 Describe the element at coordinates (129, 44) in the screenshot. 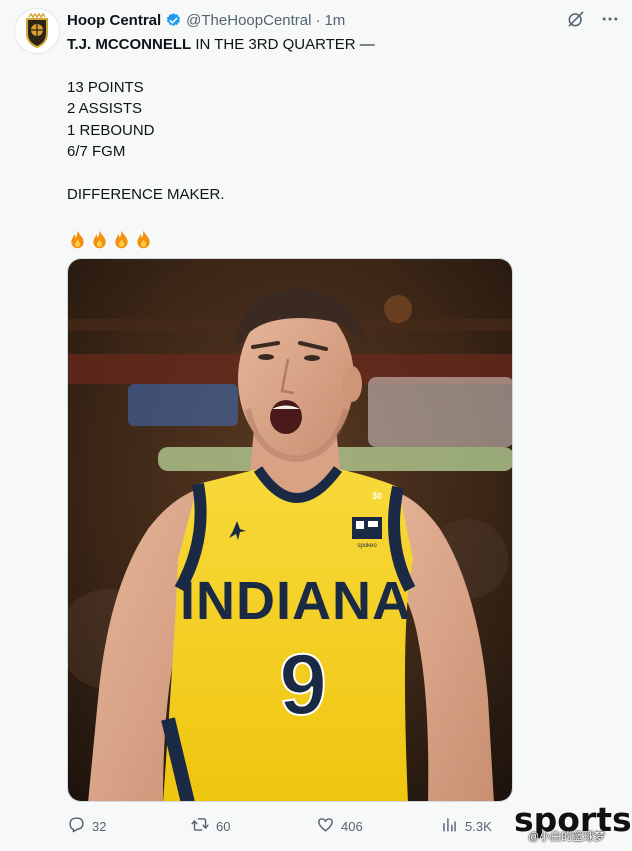

I see `player-name: T.J. MCCONNELL` at that location.